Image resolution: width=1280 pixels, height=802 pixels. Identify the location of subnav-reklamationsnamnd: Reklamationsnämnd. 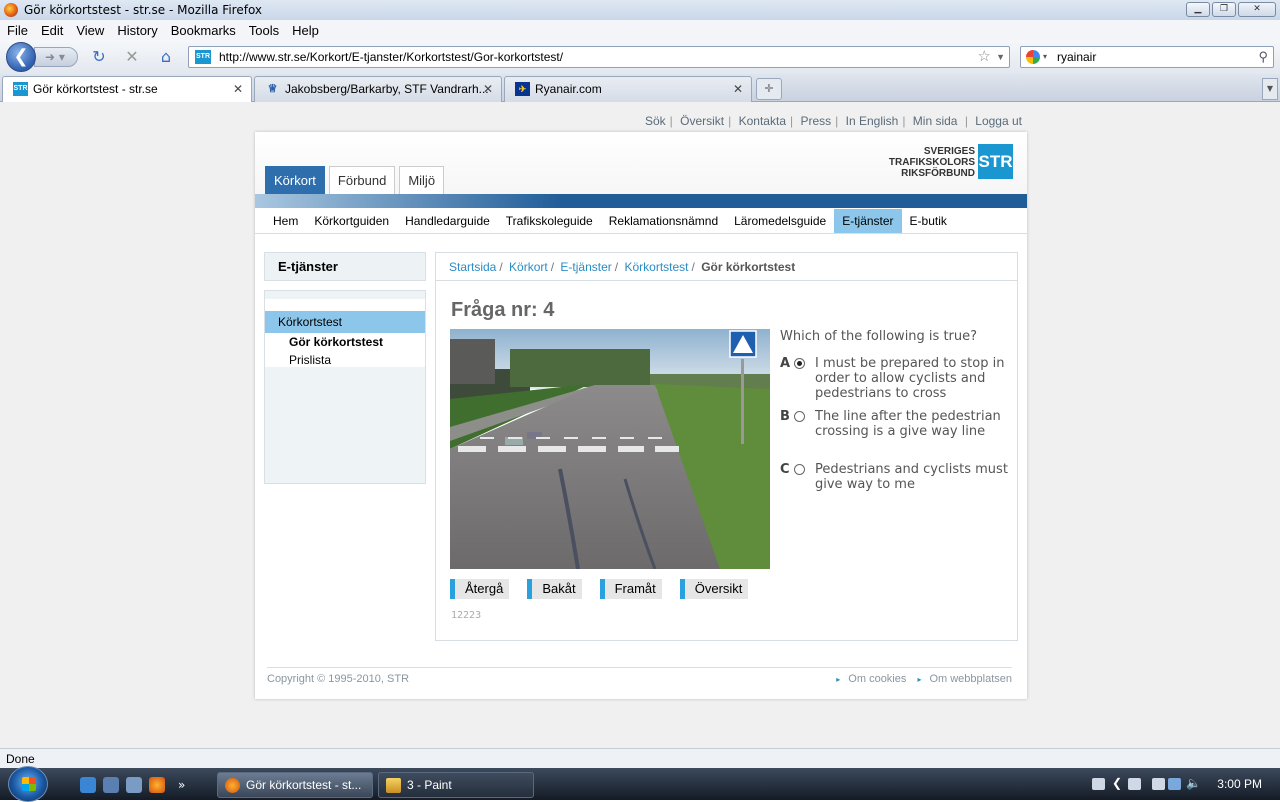
(663, 221).